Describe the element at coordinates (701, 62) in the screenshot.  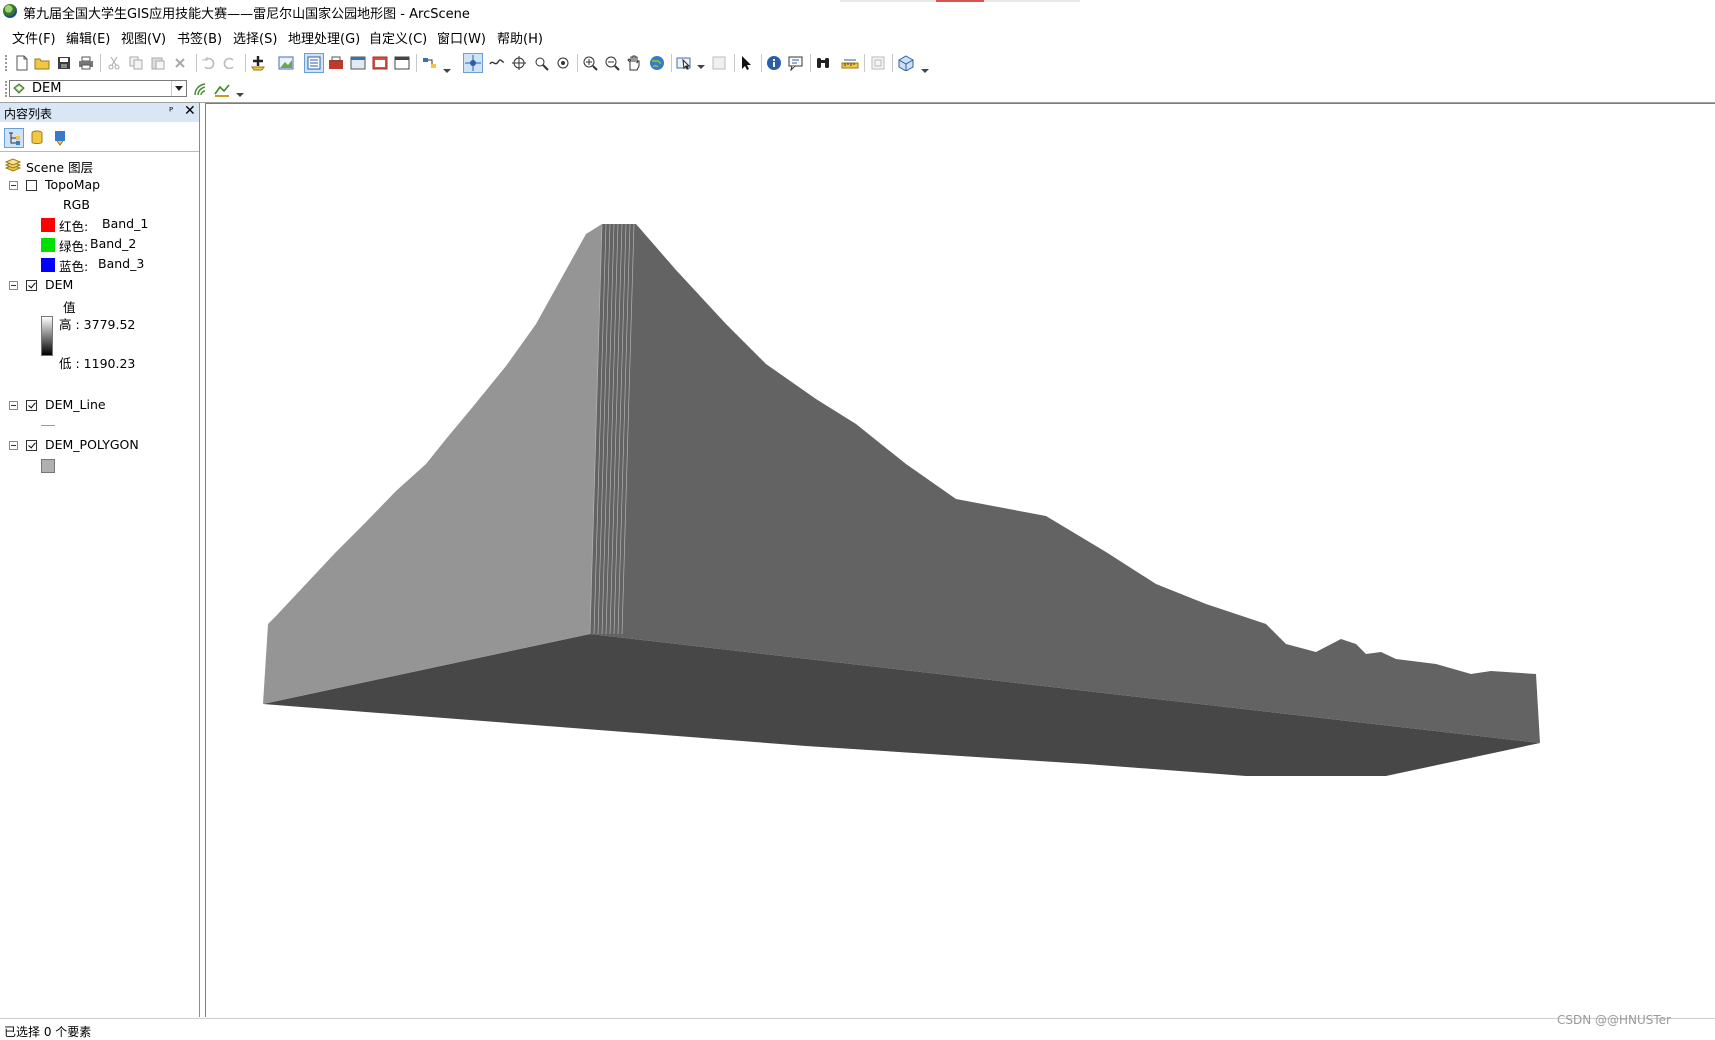
I see `select-features-dropdown-chevron-icon` at that location.